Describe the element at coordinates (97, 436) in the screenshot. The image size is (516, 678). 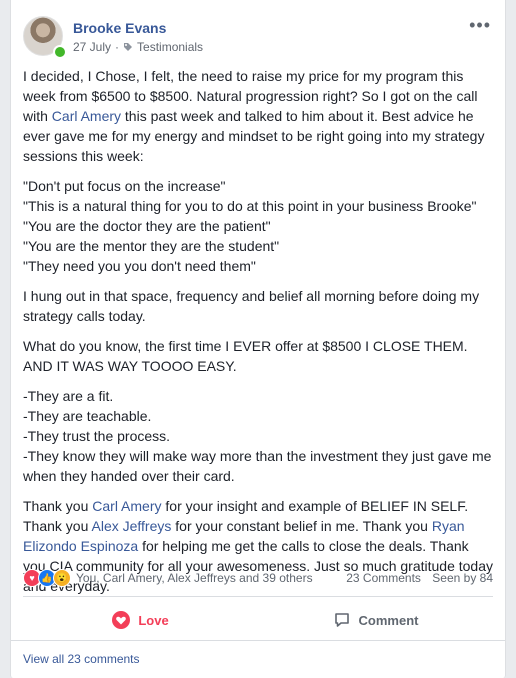
I see `list-item: -They trust the process.` at that location.